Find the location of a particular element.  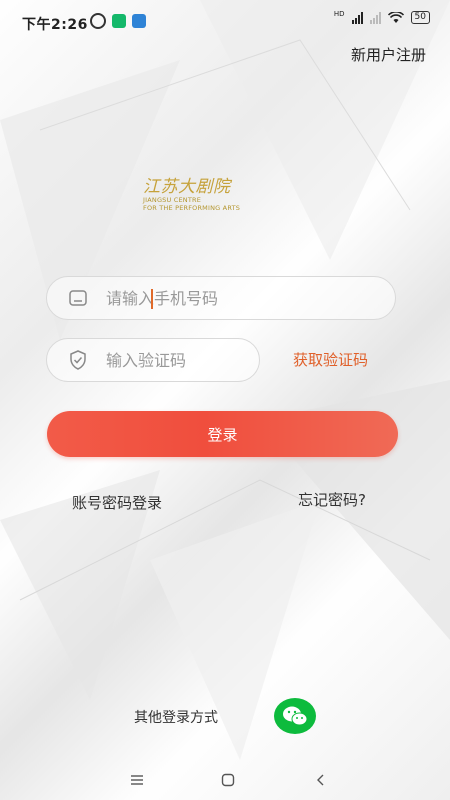

status-time: 下午2:26 is located at coordinates (55, 25).